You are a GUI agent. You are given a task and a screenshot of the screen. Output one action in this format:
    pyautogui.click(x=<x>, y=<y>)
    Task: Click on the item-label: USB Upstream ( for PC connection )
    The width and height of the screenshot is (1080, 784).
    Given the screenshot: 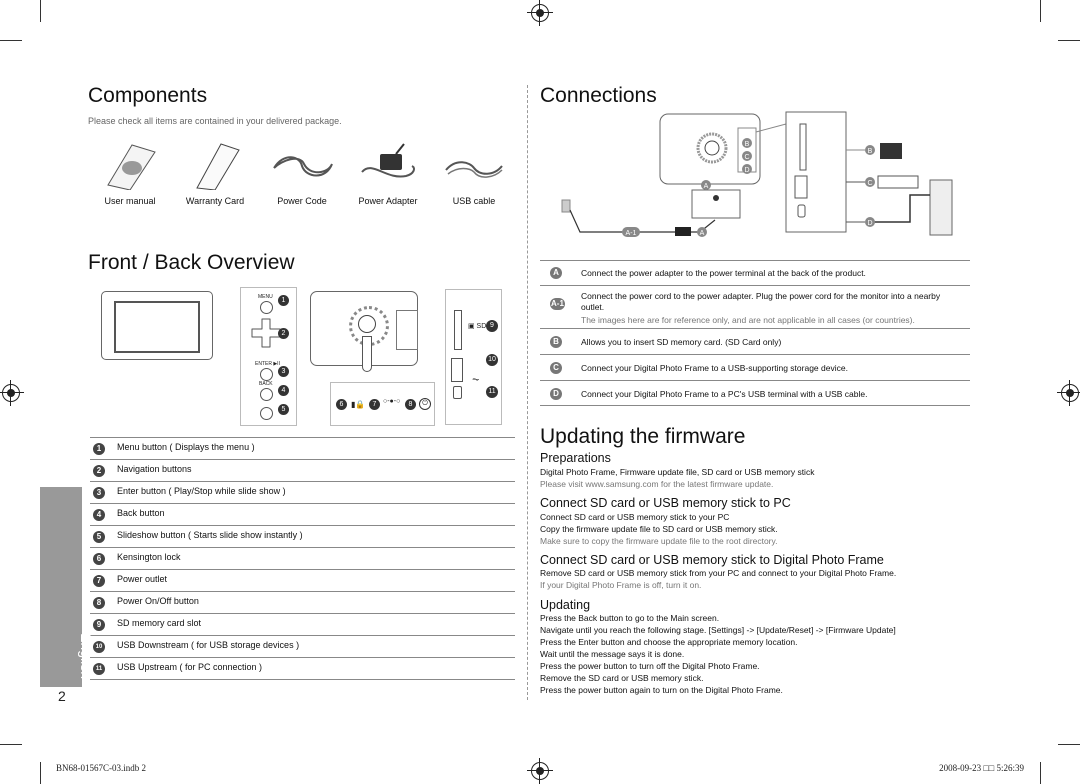 What is the action you would take?
    pyautogui.click(x=190, y=667)
    